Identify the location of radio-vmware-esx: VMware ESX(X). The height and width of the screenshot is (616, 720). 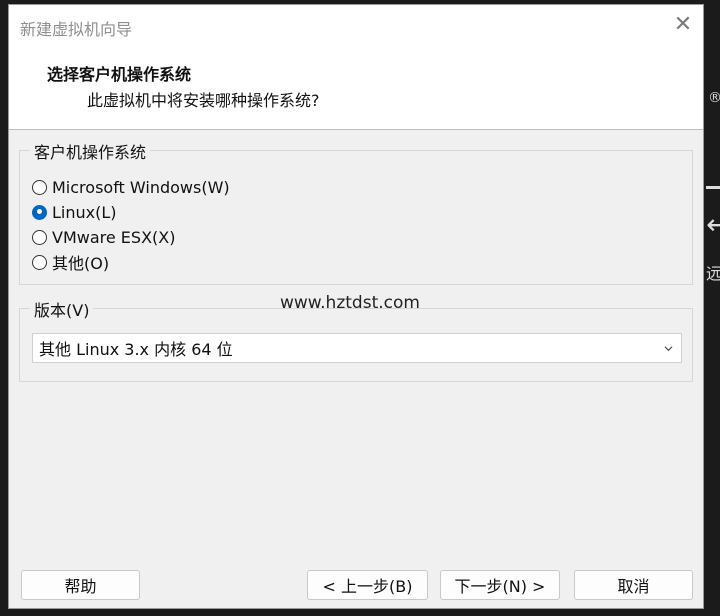
(103, 237).